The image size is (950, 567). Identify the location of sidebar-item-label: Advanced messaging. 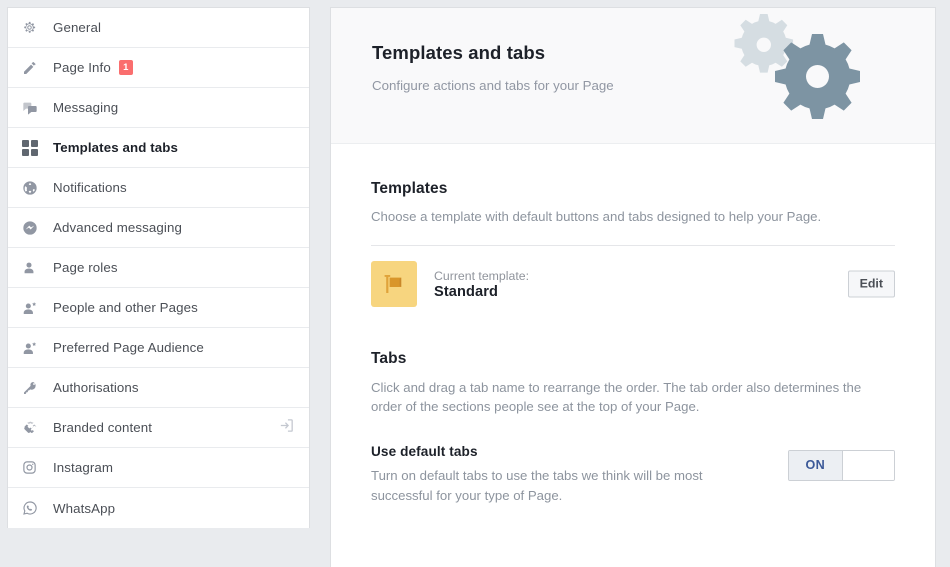
(117, 227).